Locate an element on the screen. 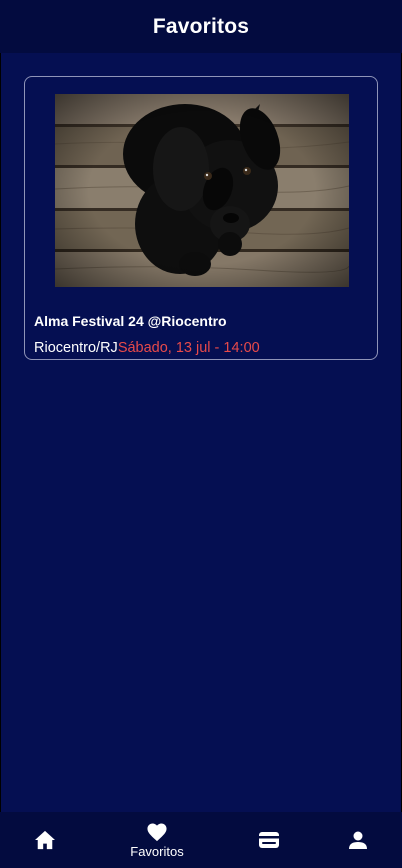  event-title: Alma Festival 24 @Riocentro is located at coordinates (130, 321).